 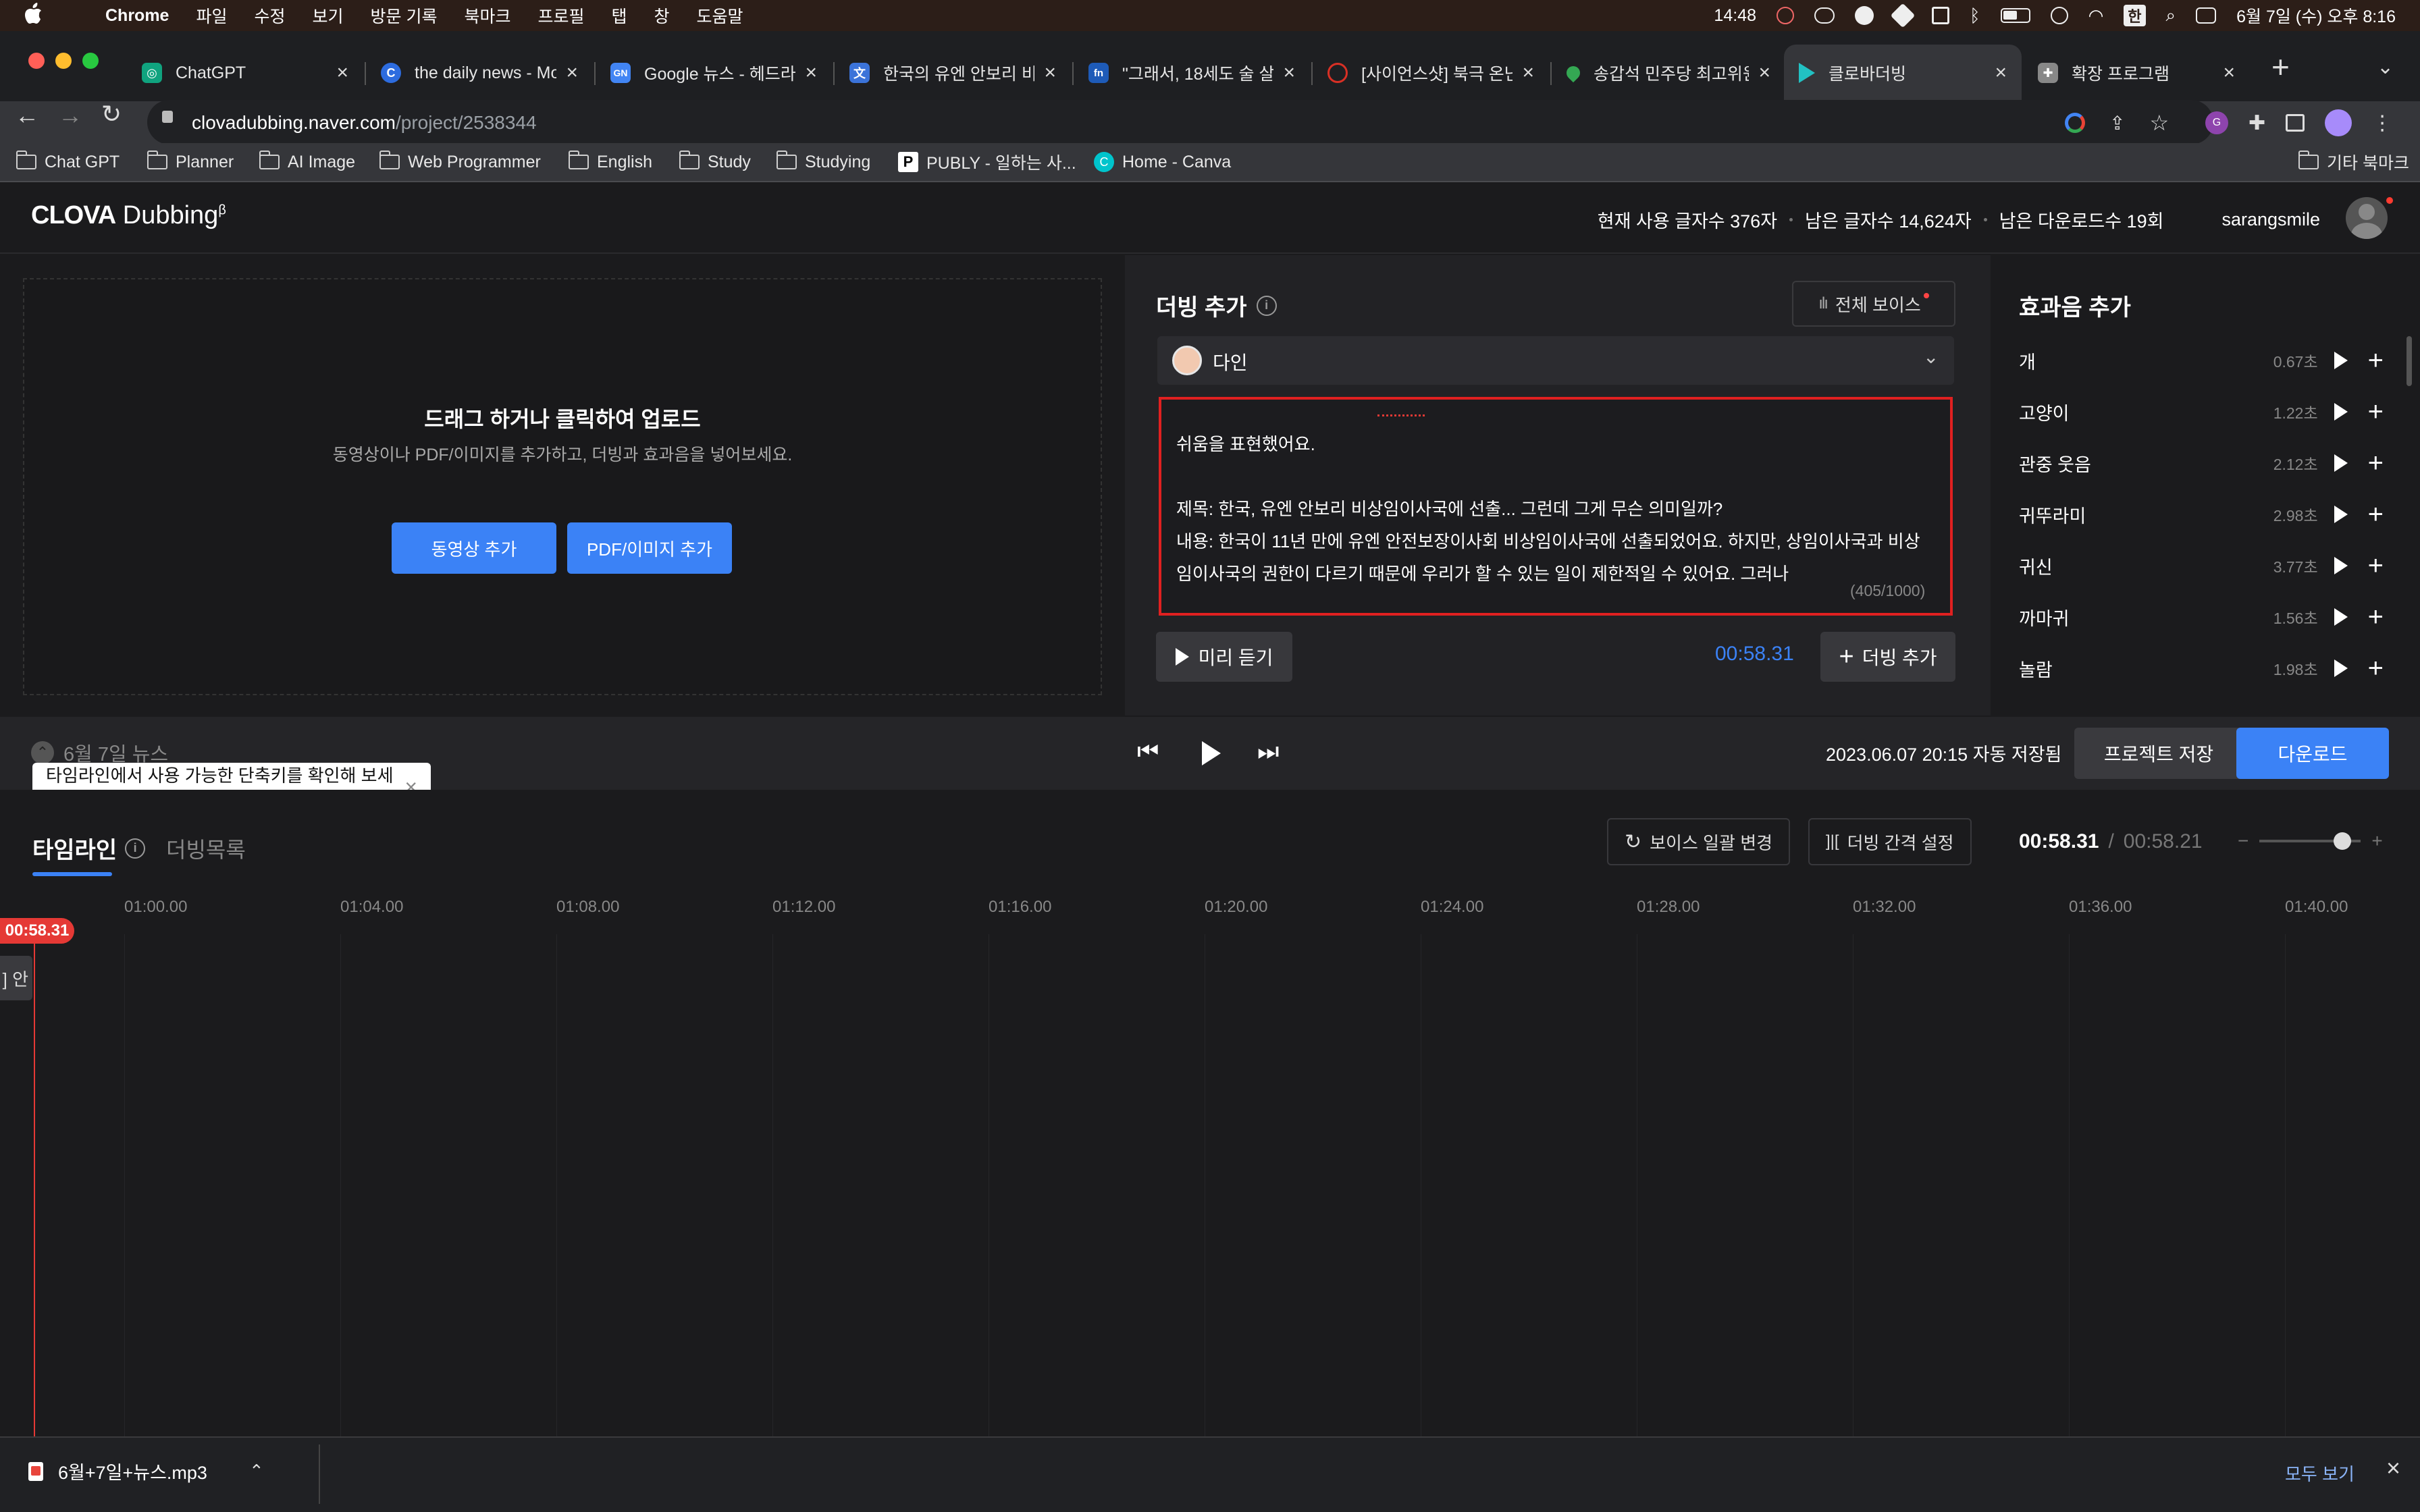 I want to click on extension-status-icon, so click(x=1903, y=15).